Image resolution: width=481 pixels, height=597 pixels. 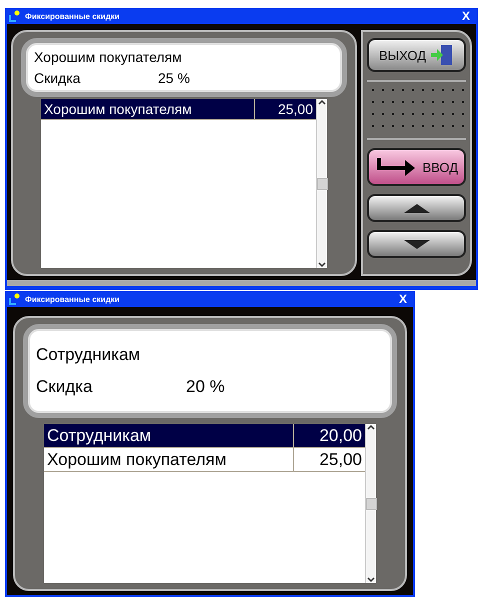 I want to click on discount-name: Сотрудникам, so click(x=88, y=354).